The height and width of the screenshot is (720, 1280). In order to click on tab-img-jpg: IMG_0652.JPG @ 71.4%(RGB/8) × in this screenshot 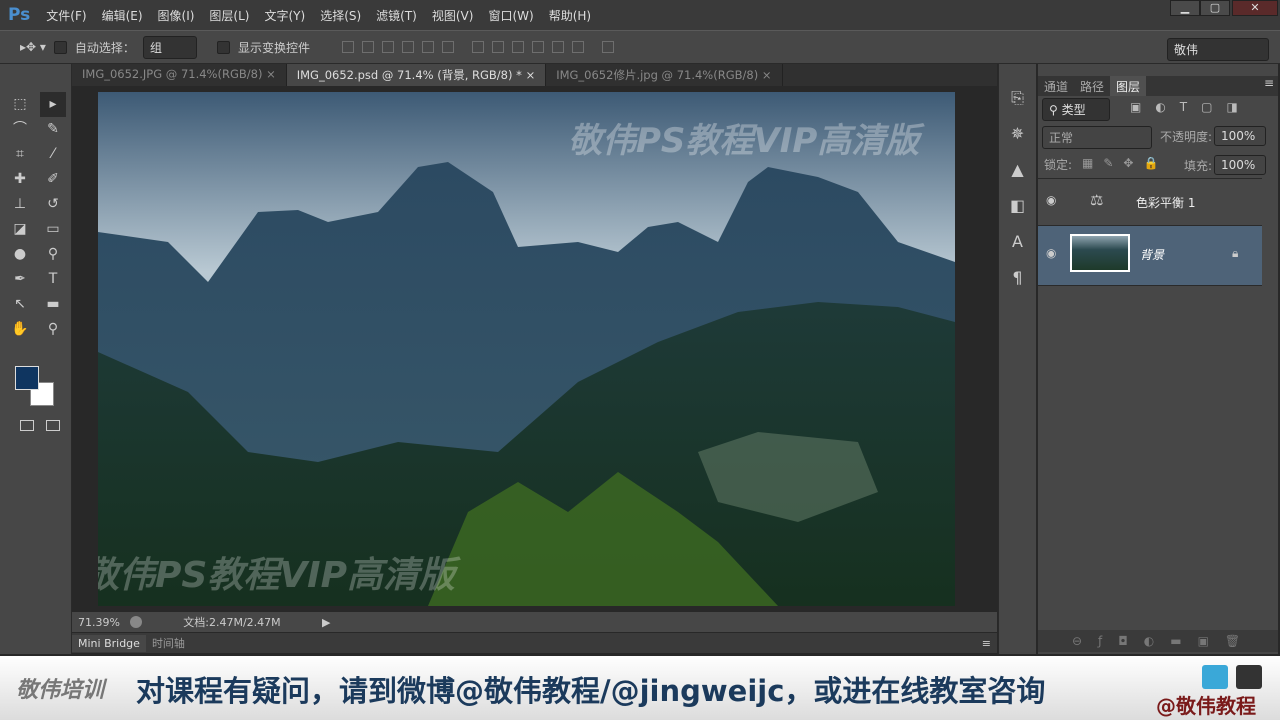, I will do `click(179, 75)`.